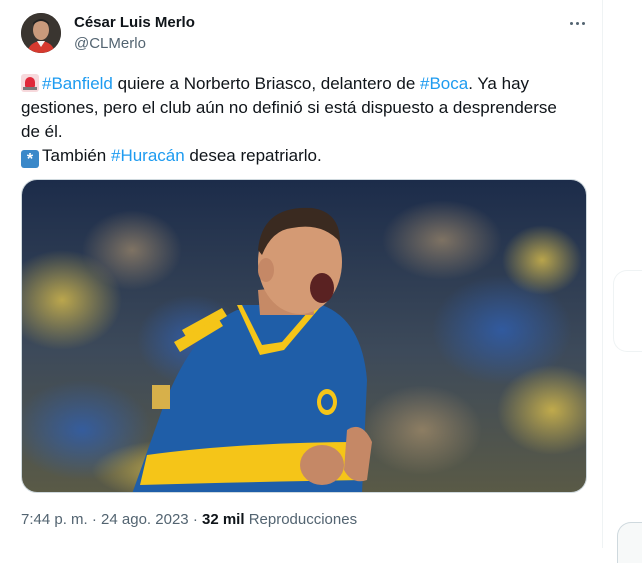  What do you see at coordinates (42, 131) in the screenshot?
I see `tweet-line: de él.` at bounding box center [42, 131].